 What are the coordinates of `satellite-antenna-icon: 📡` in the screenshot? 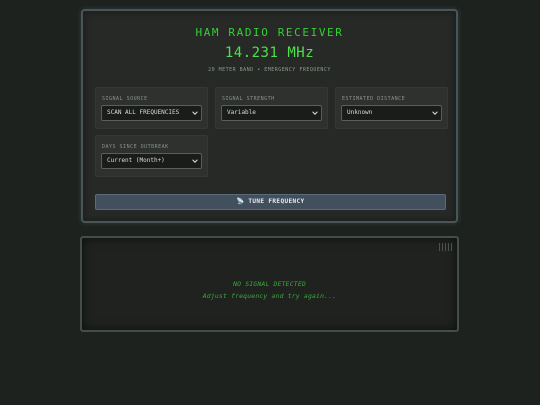 It's located at (240, 201).